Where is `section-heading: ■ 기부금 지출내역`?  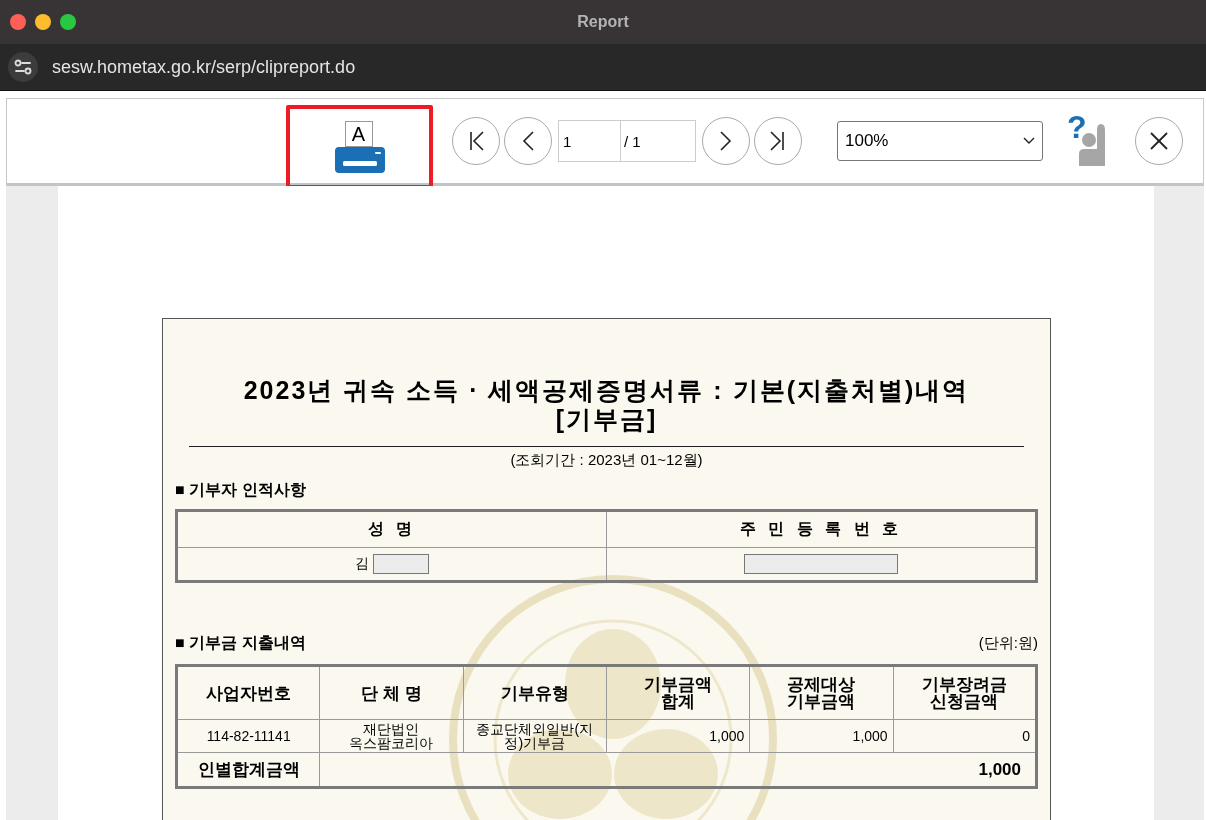
section-heading: ■ 기부금 지출내역 is located at coordinates (240, 643).